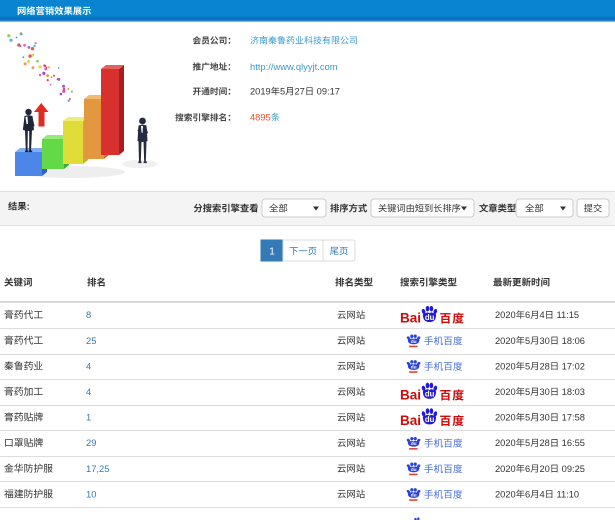 This screenshot has width=615, height=520. What do you see at coordinates (91, 340) in the screenshot?
I see `svg-text: 25` at bounding box center [91, 340].